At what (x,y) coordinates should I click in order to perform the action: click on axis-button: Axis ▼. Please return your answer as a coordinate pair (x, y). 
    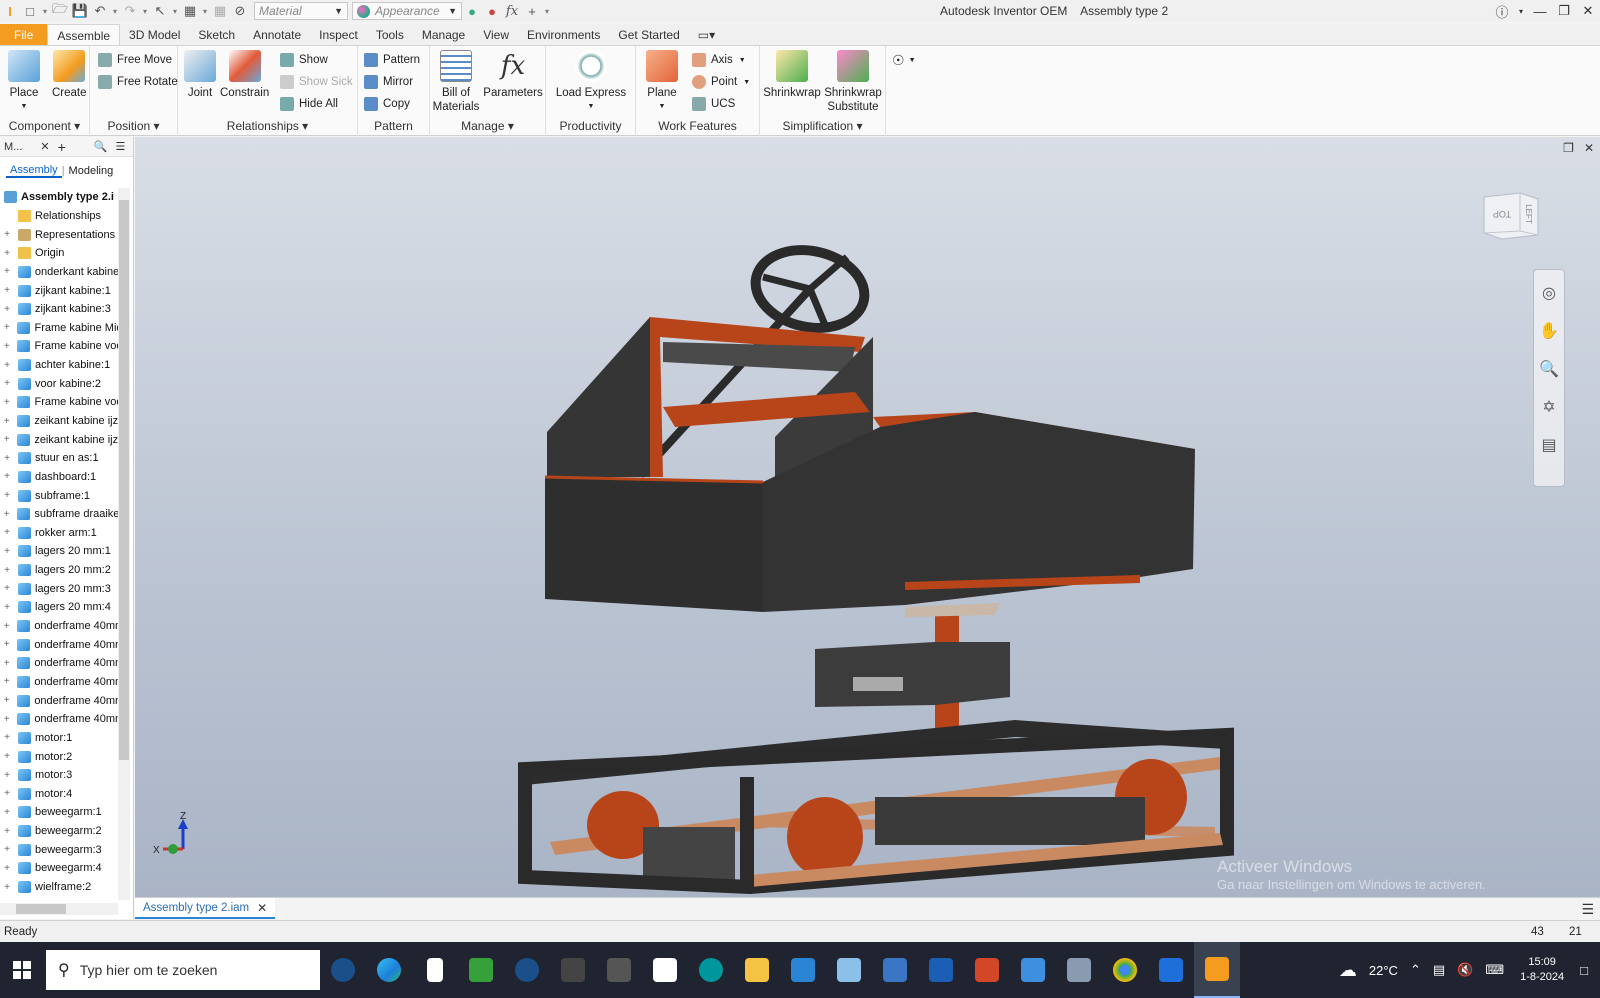
    Looking at the image, I should click on (719, 60).